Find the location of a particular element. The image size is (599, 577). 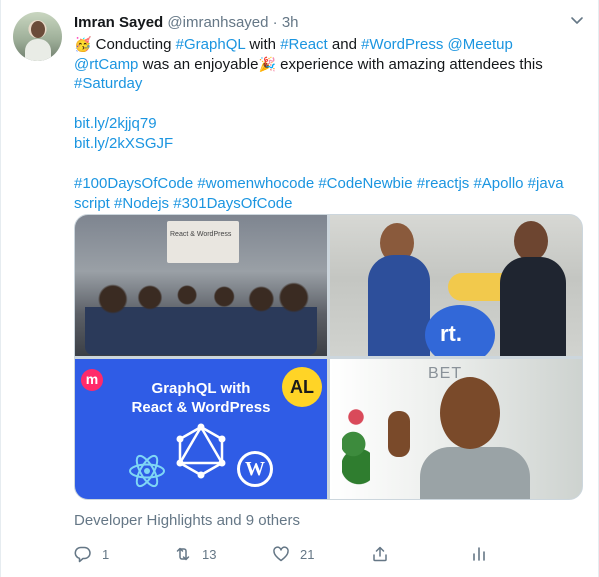

text-fragment: and is located at coordinates (344, 44).